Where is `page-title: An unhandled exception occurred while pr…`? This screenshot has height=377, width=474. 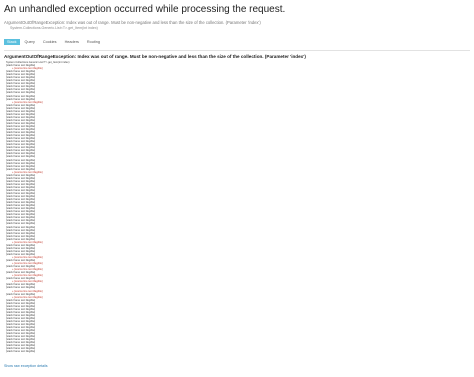 page-title: An unhandled exception occurred while pr… is located at coordinates (145, 9).